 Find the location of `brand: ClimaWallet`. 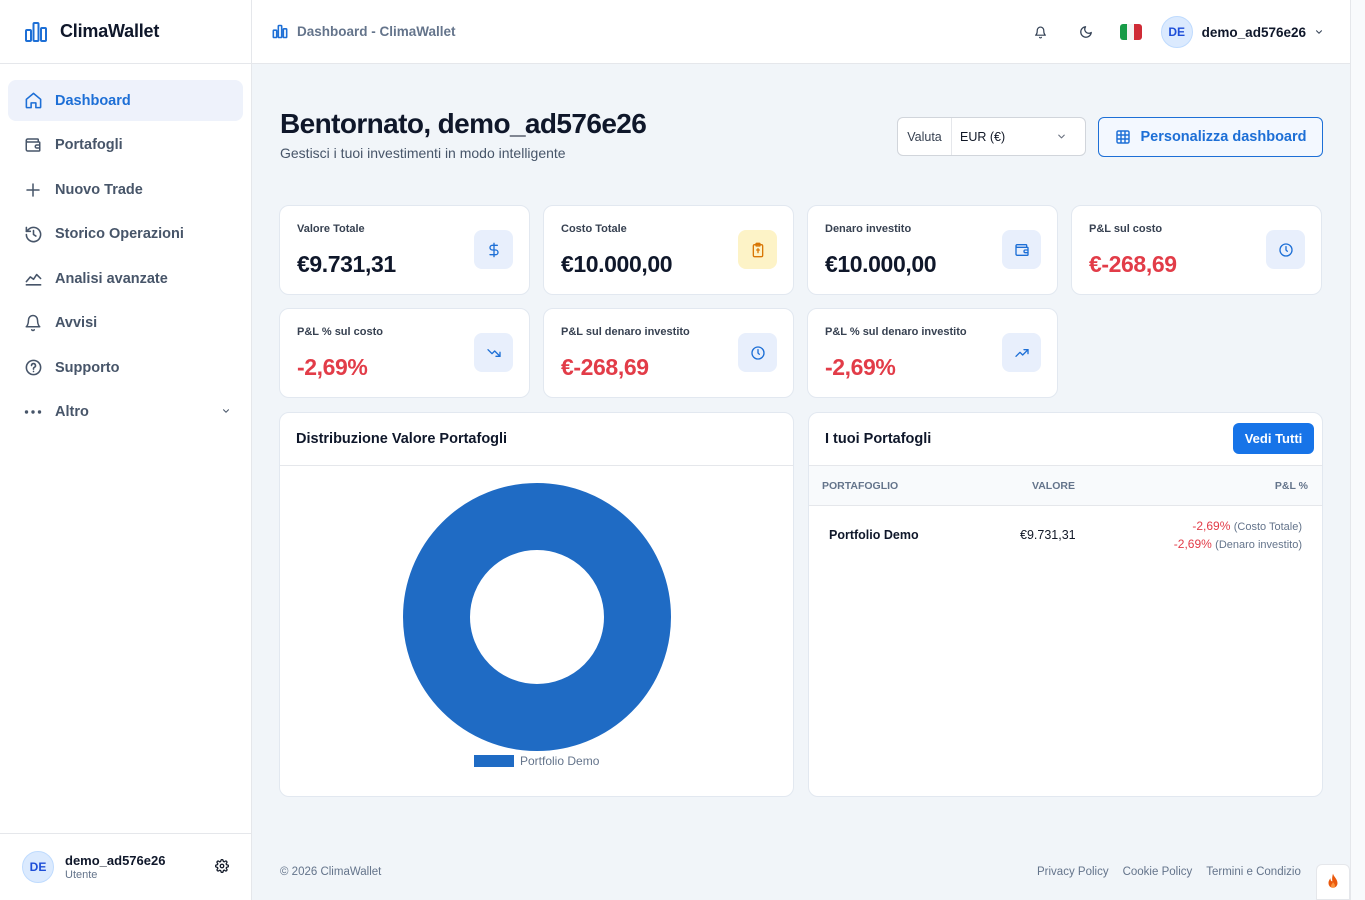

brand: ClimaWallet is located at coordinates (125, 32).